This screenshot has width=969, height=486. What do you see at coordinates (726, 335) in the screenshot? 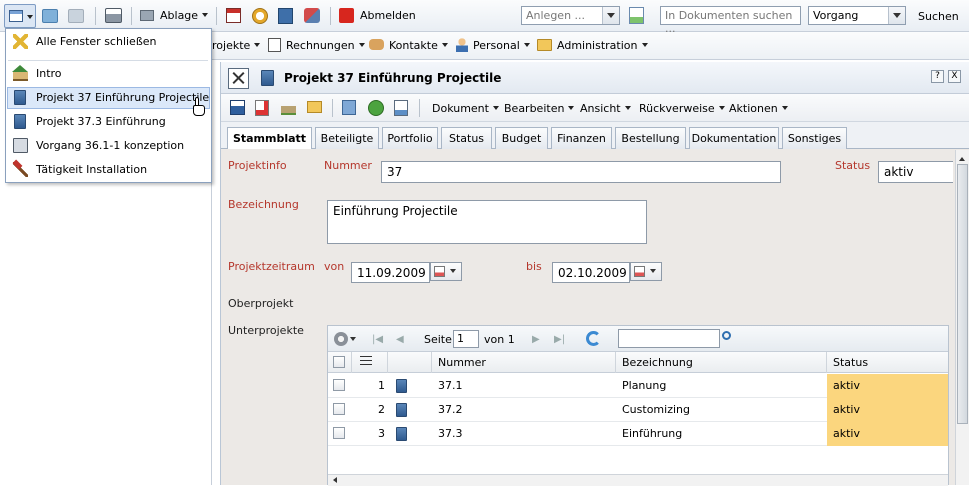
I see `search-icon` at bounding box center [726, 335].